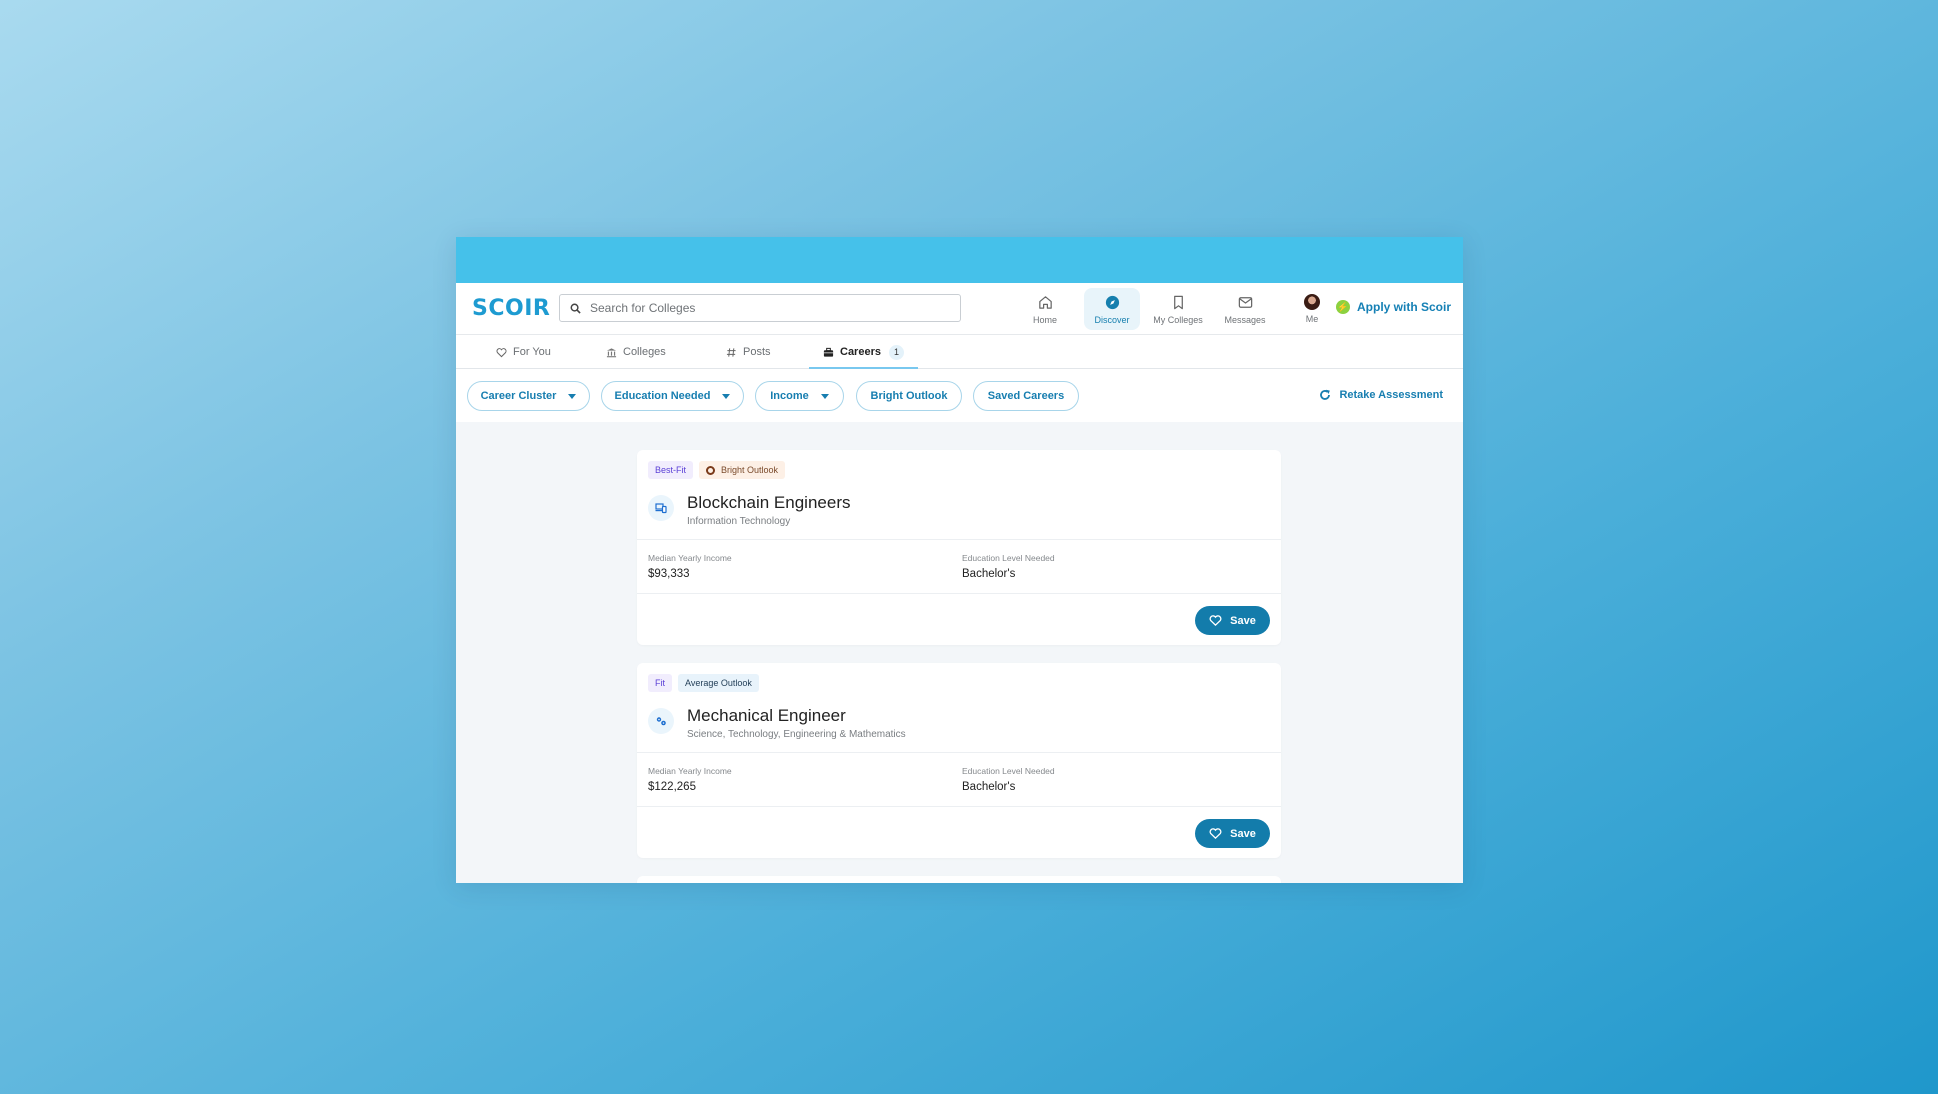 This screenshot has height=1094, width=1938. Describe the element at coordinates (1112, 302) in the screenshot. I see `compass-icon` at that location.